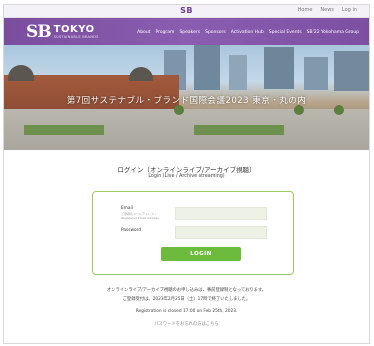 Image resolution: width=374 pixels, height=346 pixels. Describe the element at coordinates (127, 208) in the screenshot. I see `email-label: Email` at that location.